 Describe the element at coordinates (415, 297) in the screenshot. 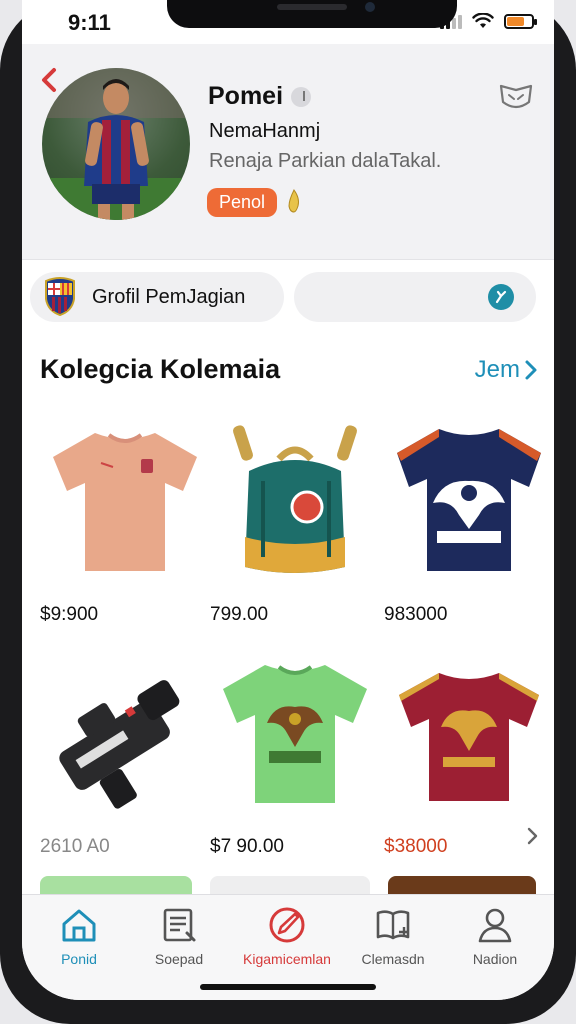

I see `search-field` at that location.